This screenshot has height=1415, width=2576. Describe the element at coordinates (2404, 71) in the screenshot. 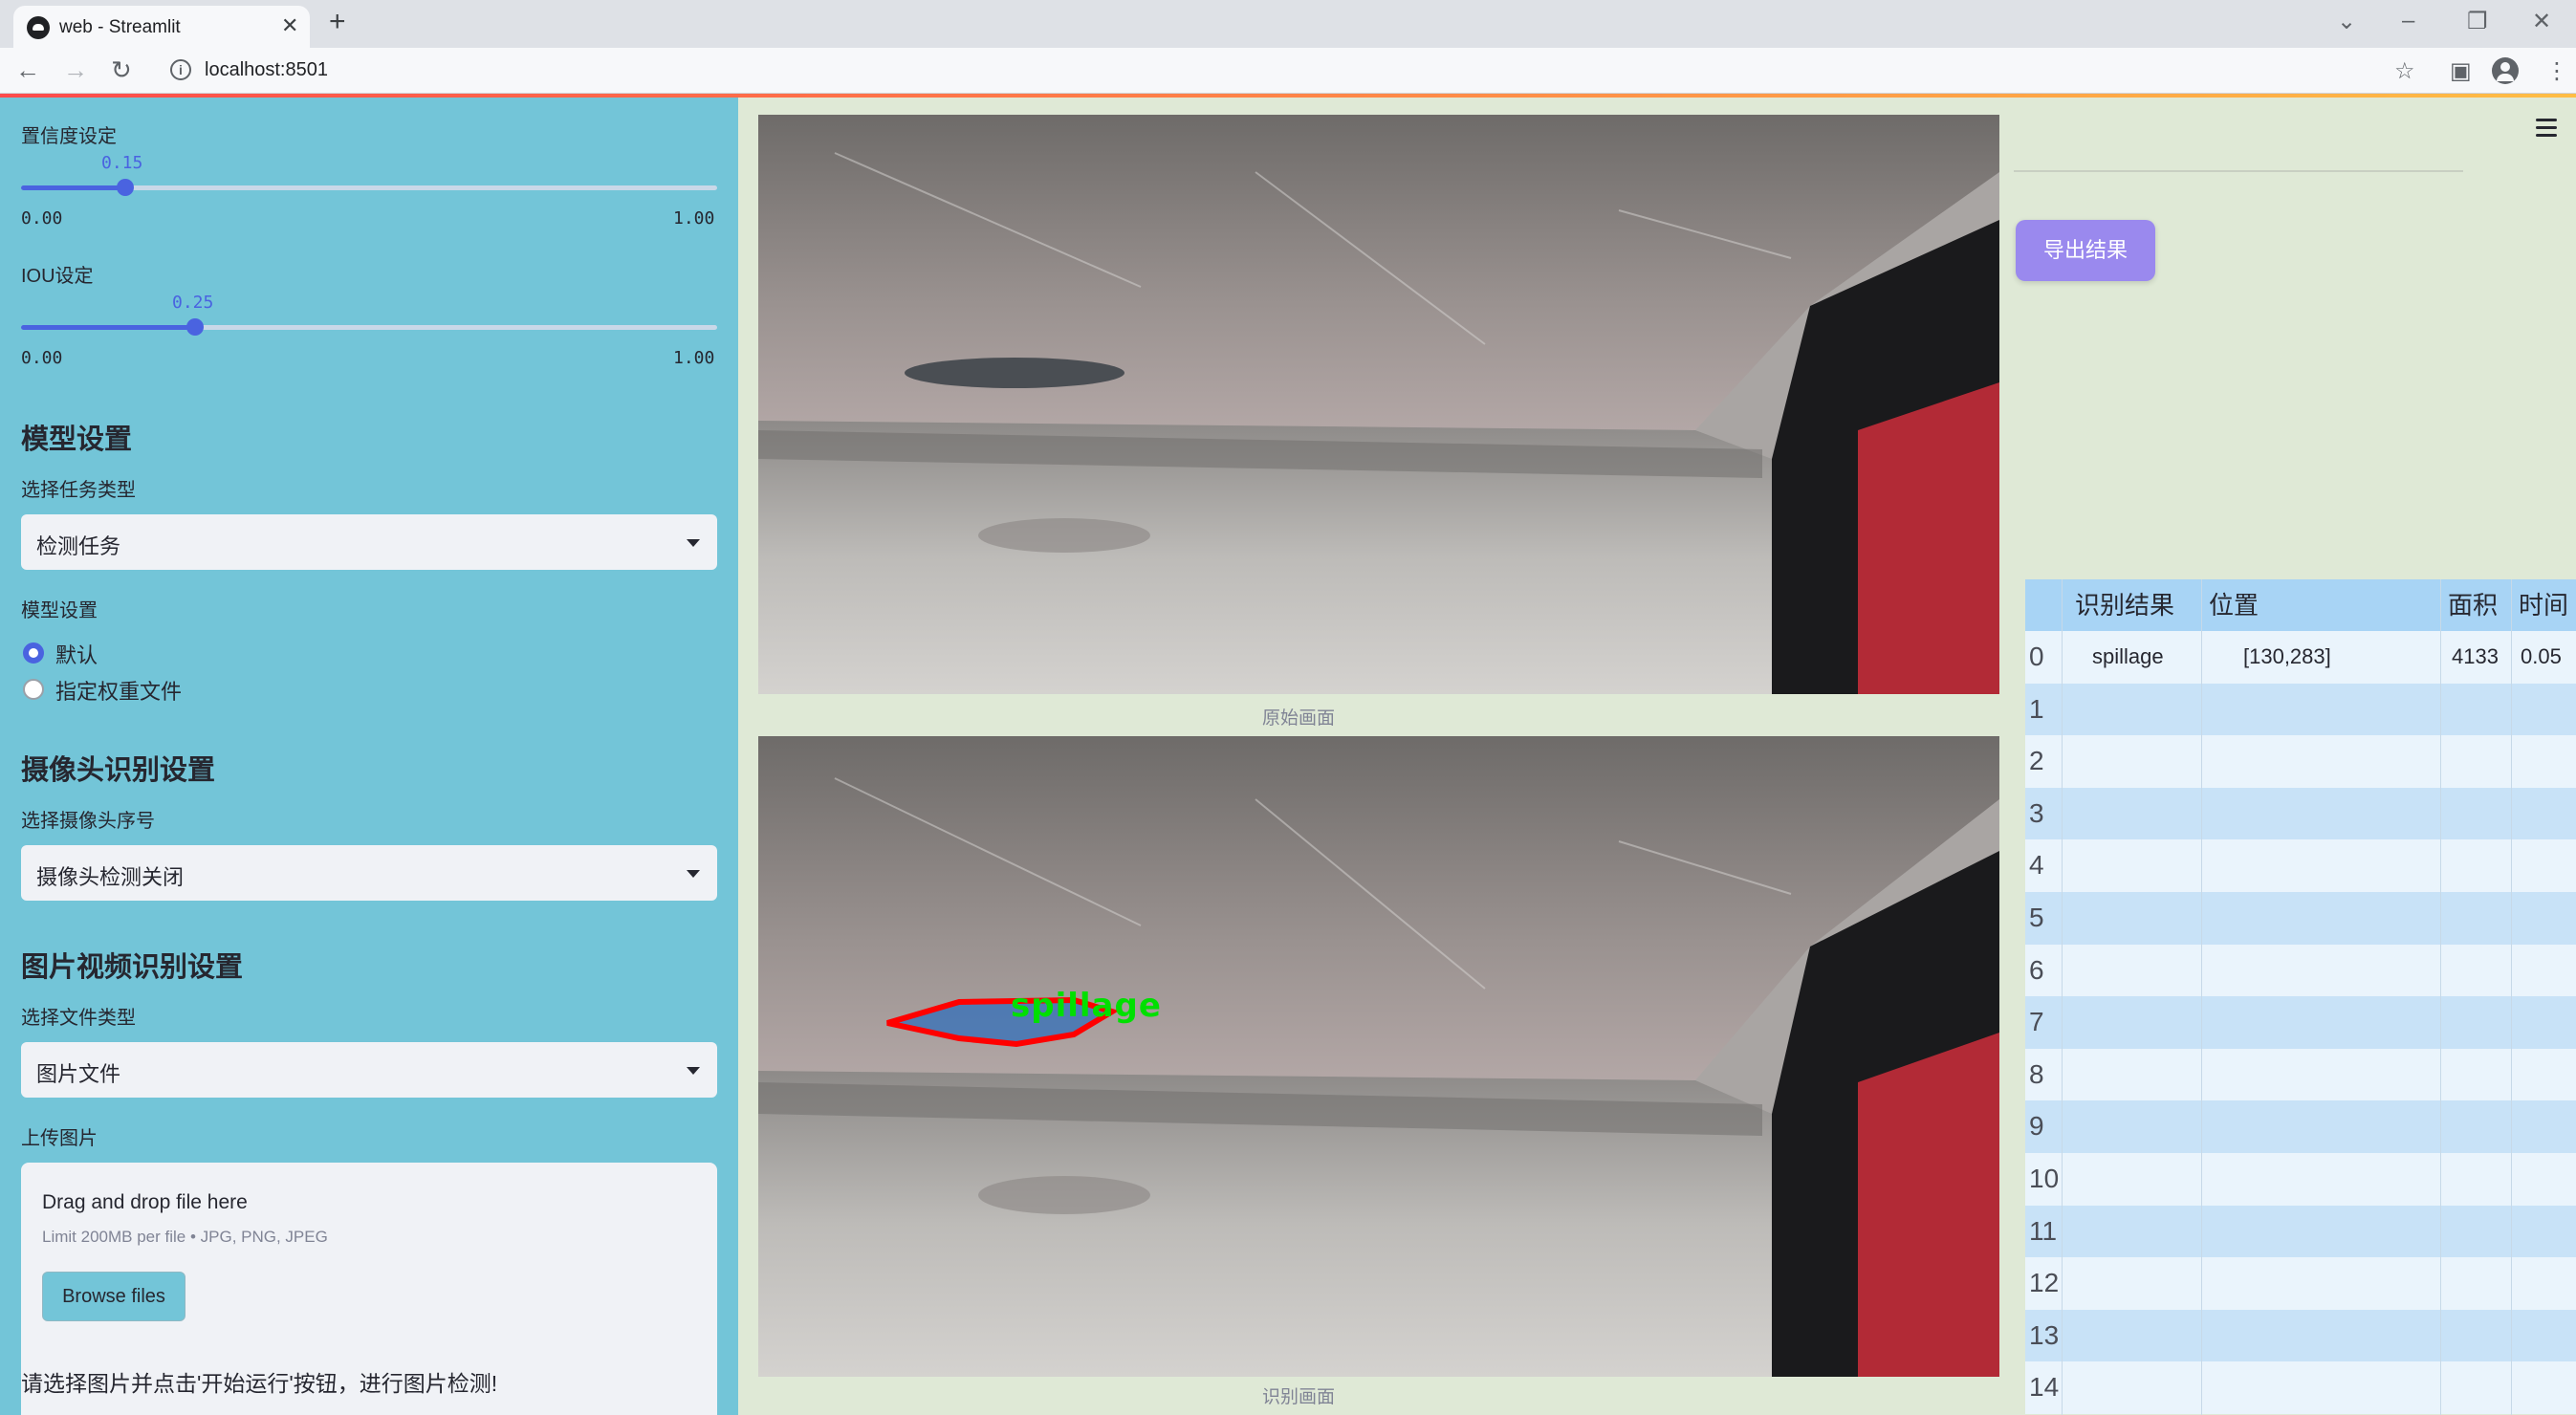

I see `bookmark-star-icon: ☆` at that location.